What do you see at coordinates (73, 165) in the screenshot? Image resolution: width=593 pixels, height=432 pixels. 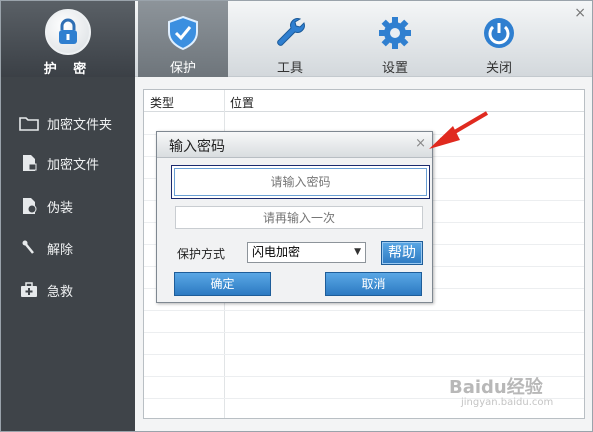 I see `sidebar-item-label: 加密文件` at bounding box center [73, 165].